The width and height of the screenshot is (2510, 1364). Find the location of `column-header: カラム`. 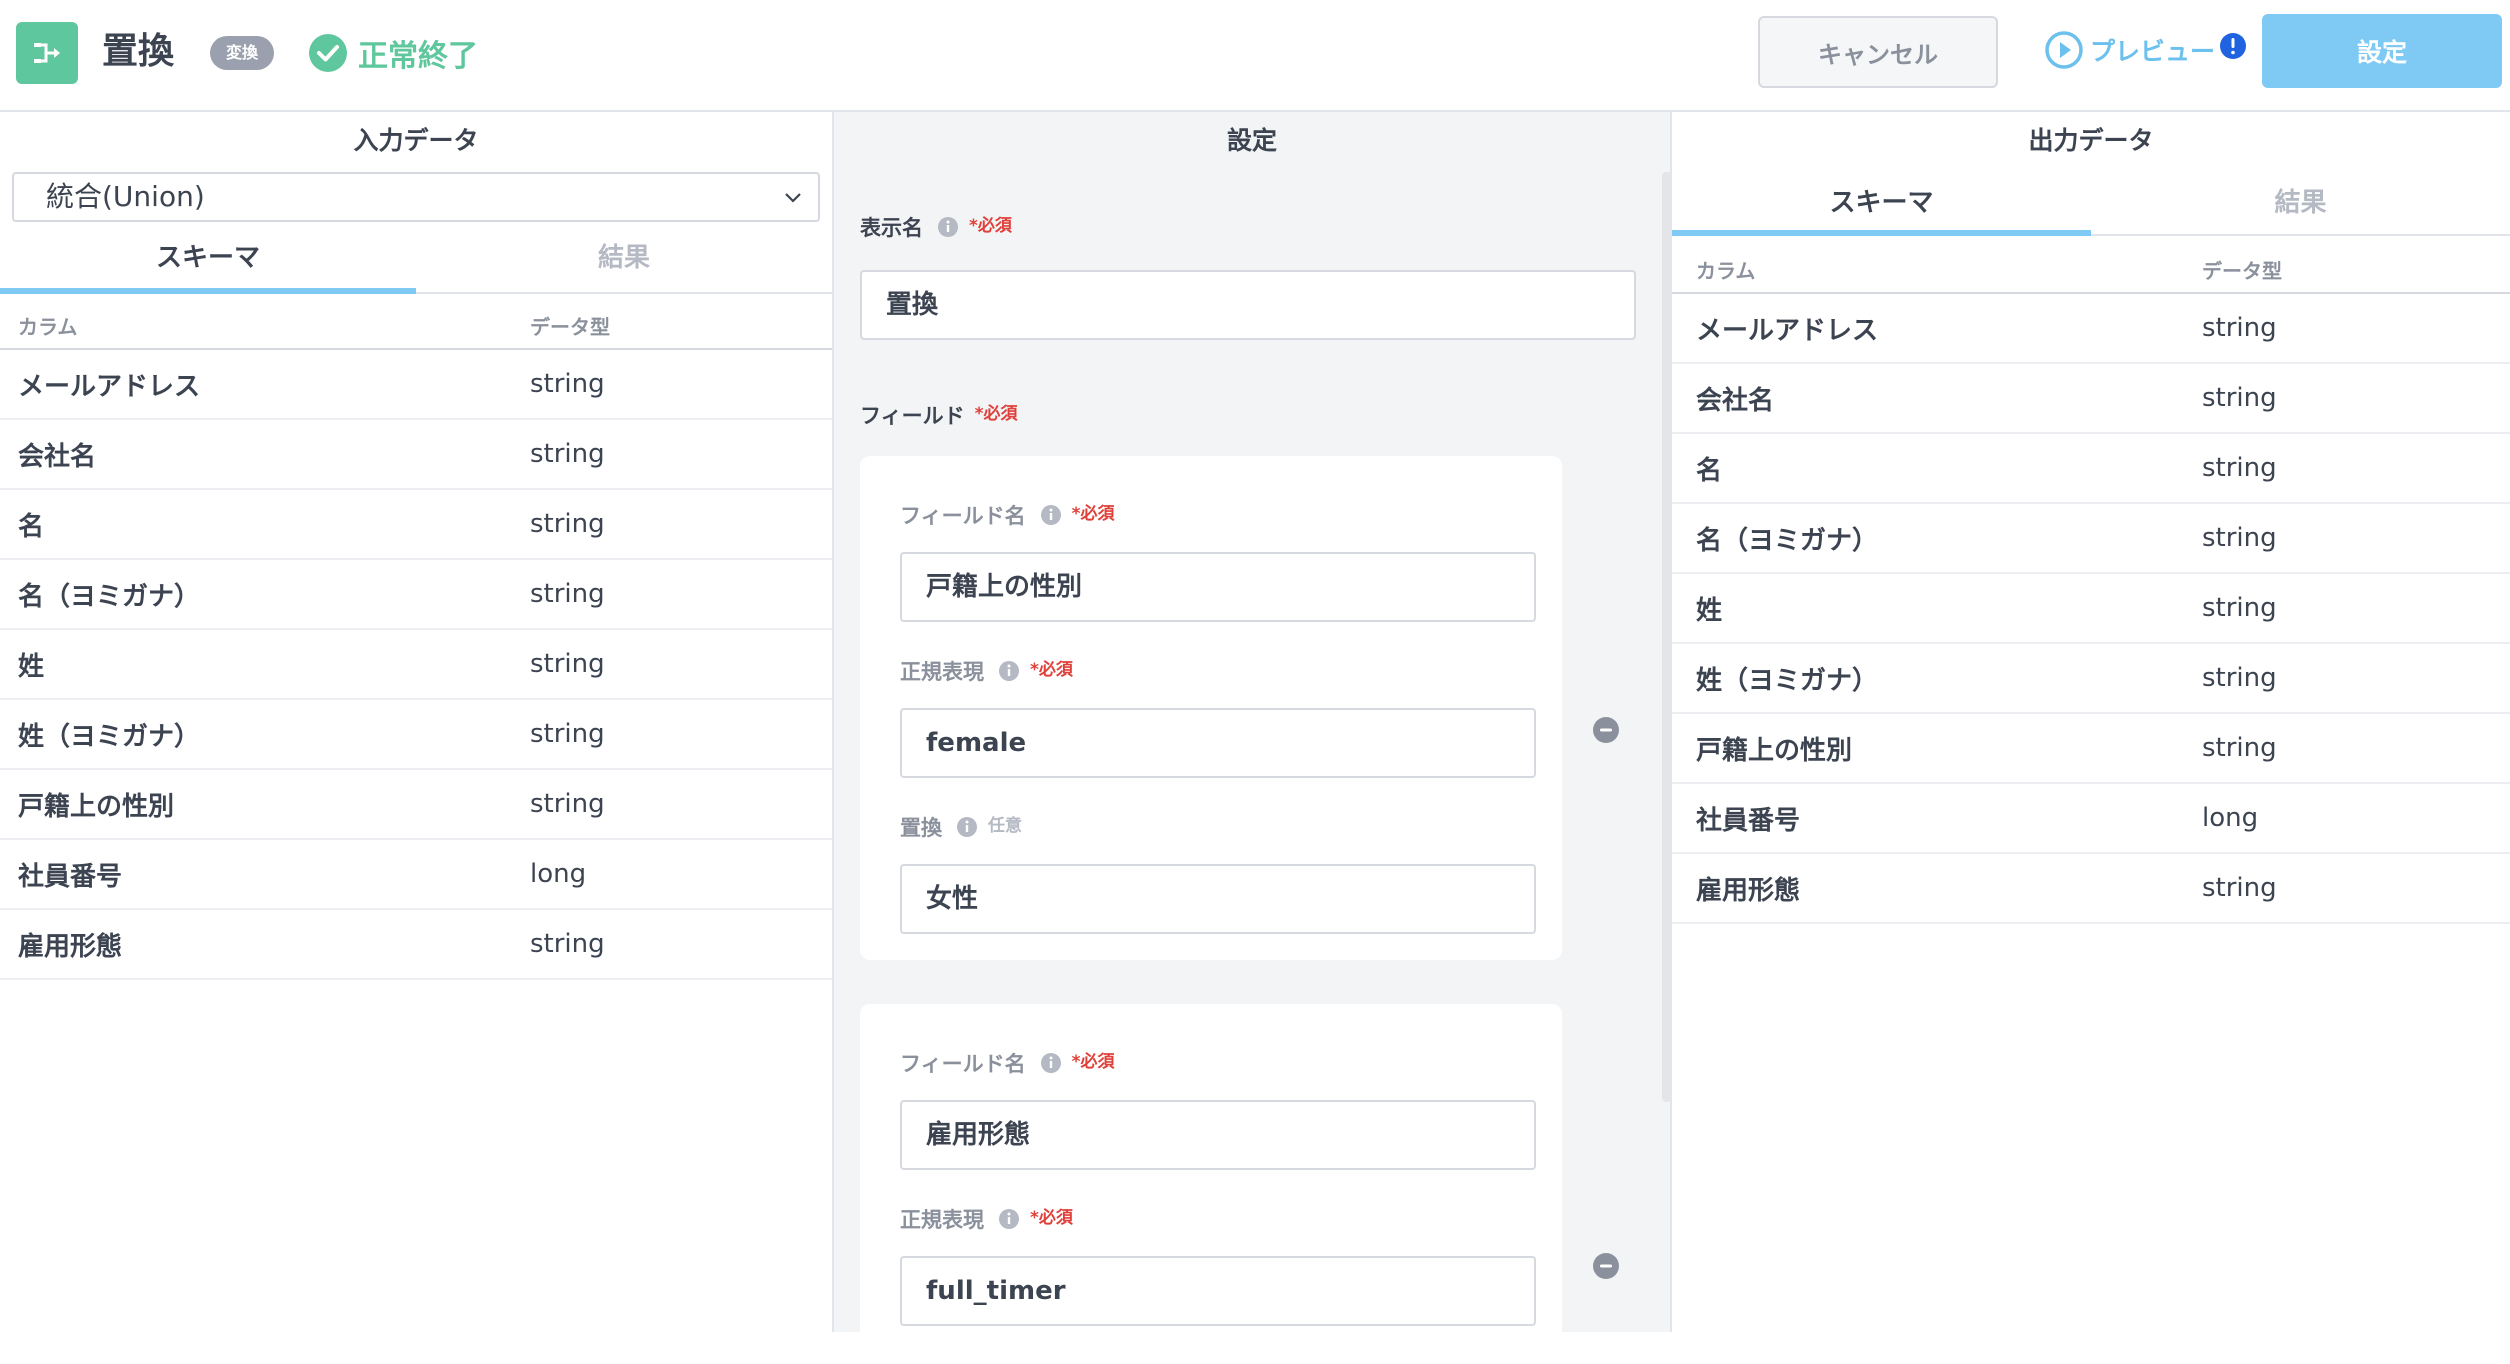

column-header: カラム is located at coordinates (48, 327).